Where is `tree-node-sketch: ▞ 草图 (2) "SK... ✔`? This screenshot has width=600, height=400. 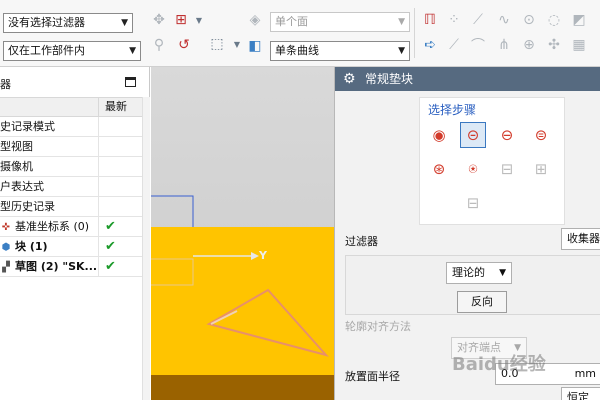
tree-node-sketch: ▞ 草图 (2) "SK... ✔ is located at coordinates (71, 267).